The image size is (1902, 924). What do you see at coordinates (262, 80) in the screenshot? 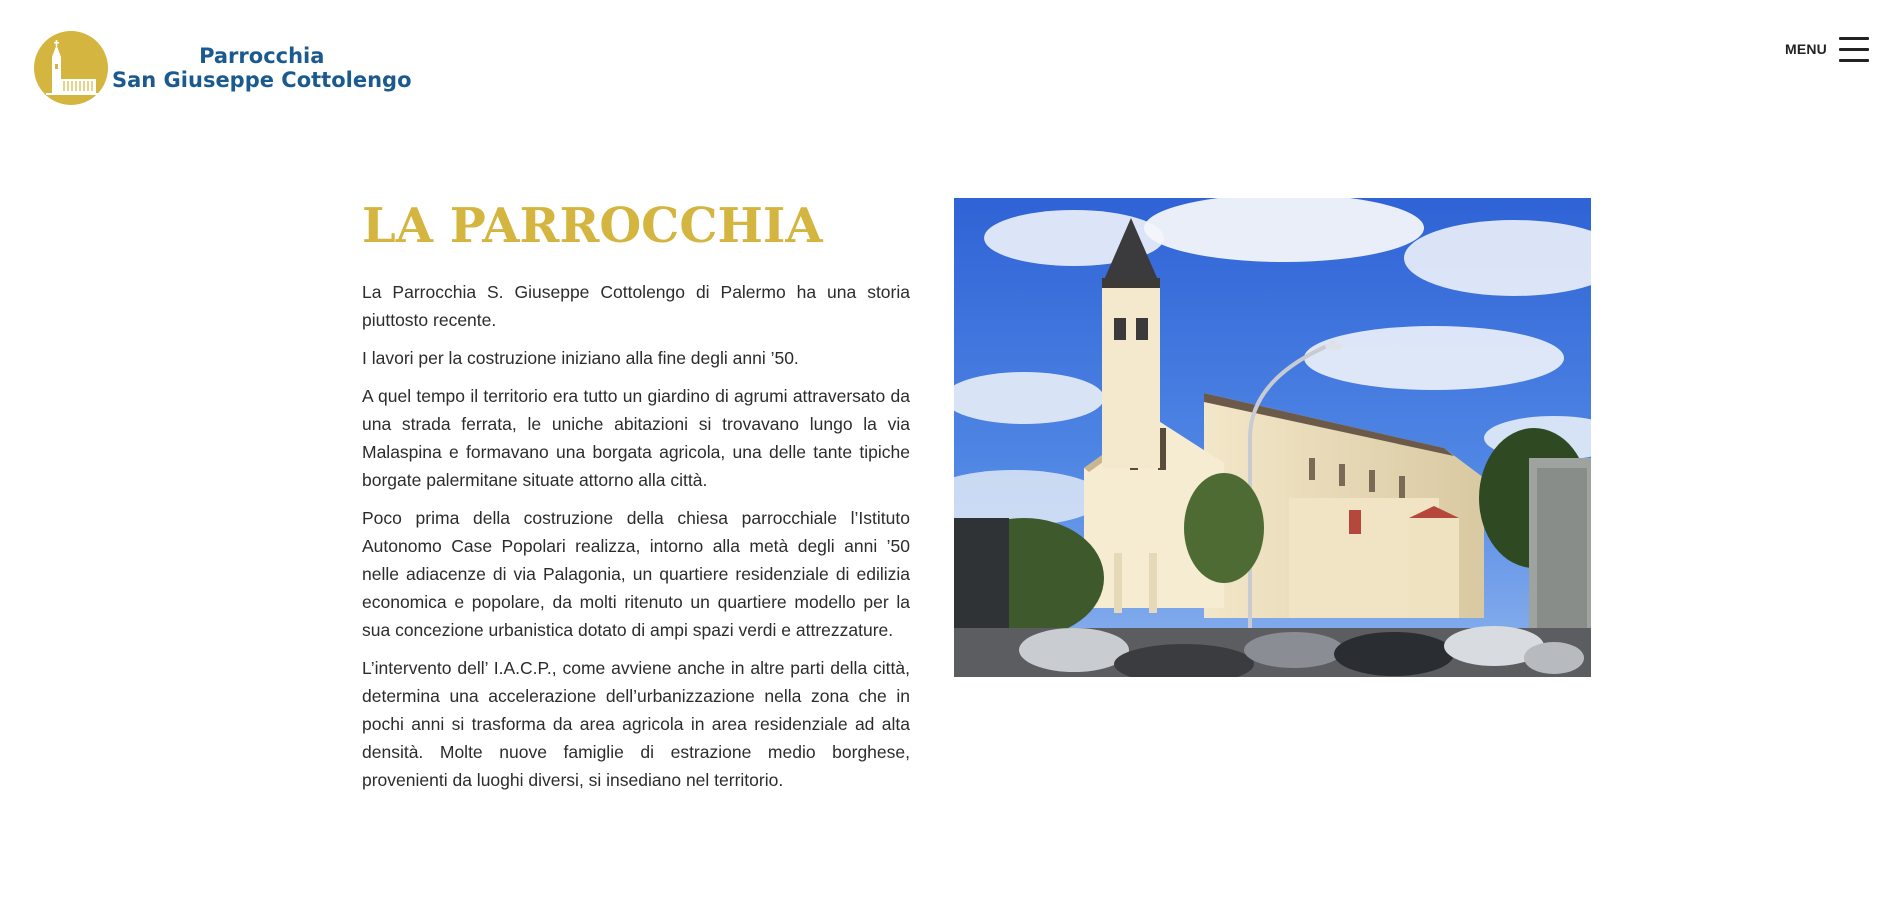
I see `logo-line-name: San Giuseppe Cottolengo` at bounding box center [262, 80].